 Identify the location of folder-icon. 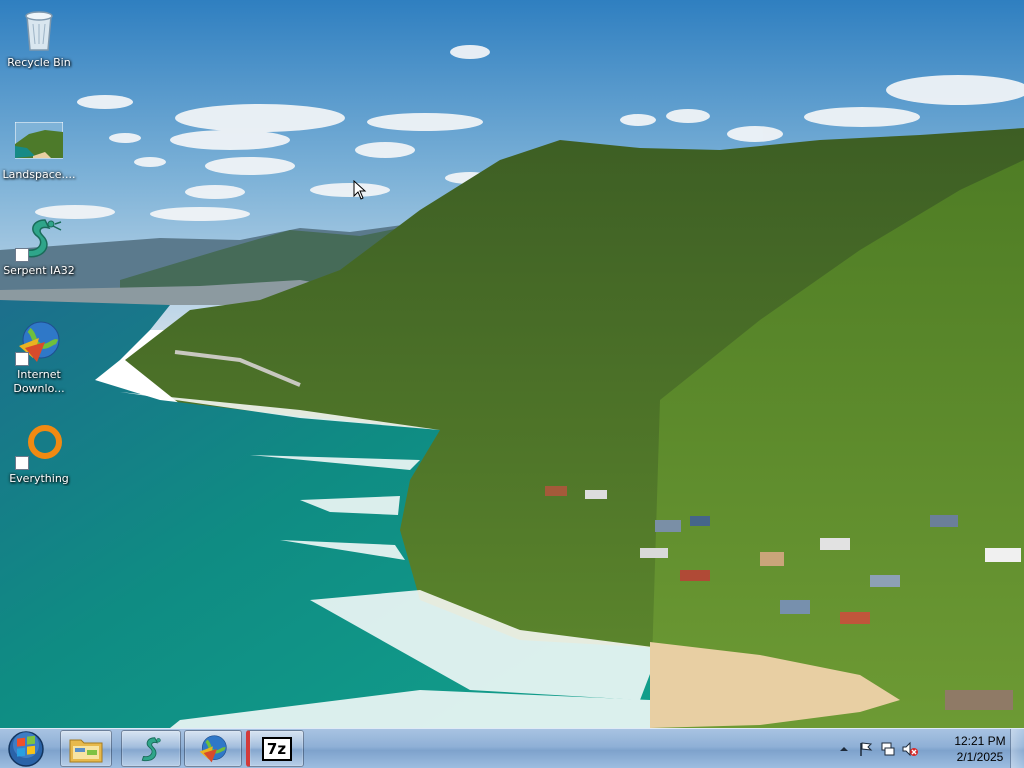
(86, 750).